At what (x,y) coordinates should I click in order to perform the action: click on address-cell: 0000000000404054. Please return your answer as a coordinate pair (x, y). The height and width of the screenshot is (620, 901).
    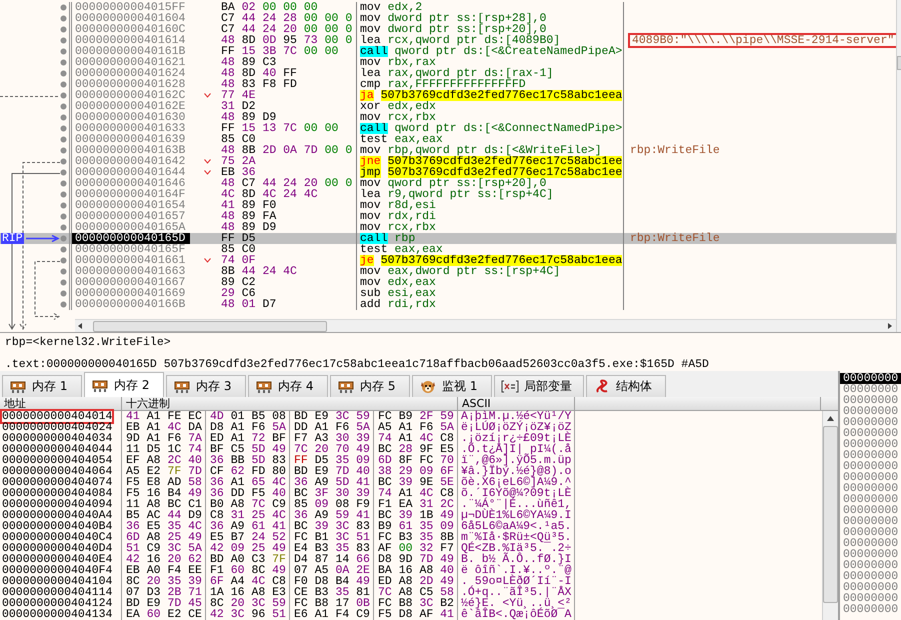
    Looking at the image, I should click on (57, 460).